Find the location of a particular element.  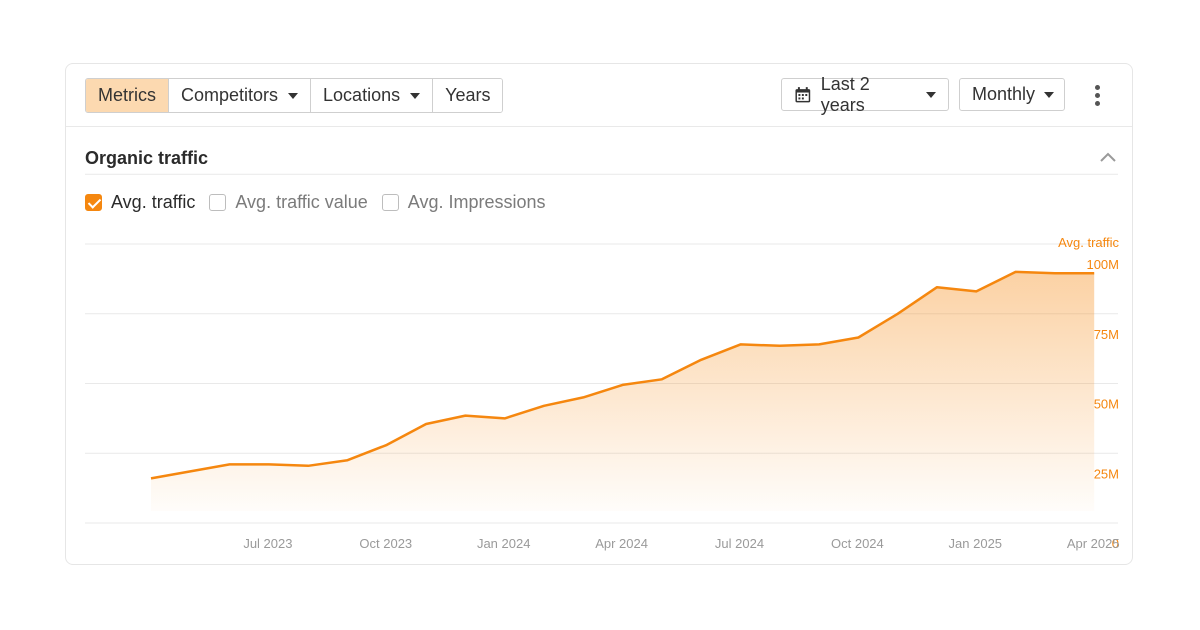

x-tick-label: Apr 2025 is located at coordinates (1093, 543).